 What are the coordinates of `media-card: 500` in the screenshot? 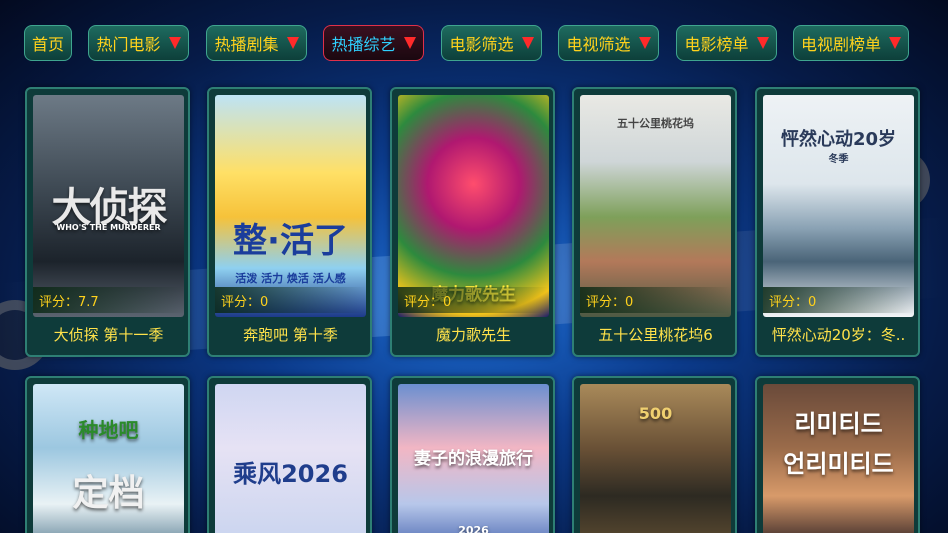 It's located at (654, 454).